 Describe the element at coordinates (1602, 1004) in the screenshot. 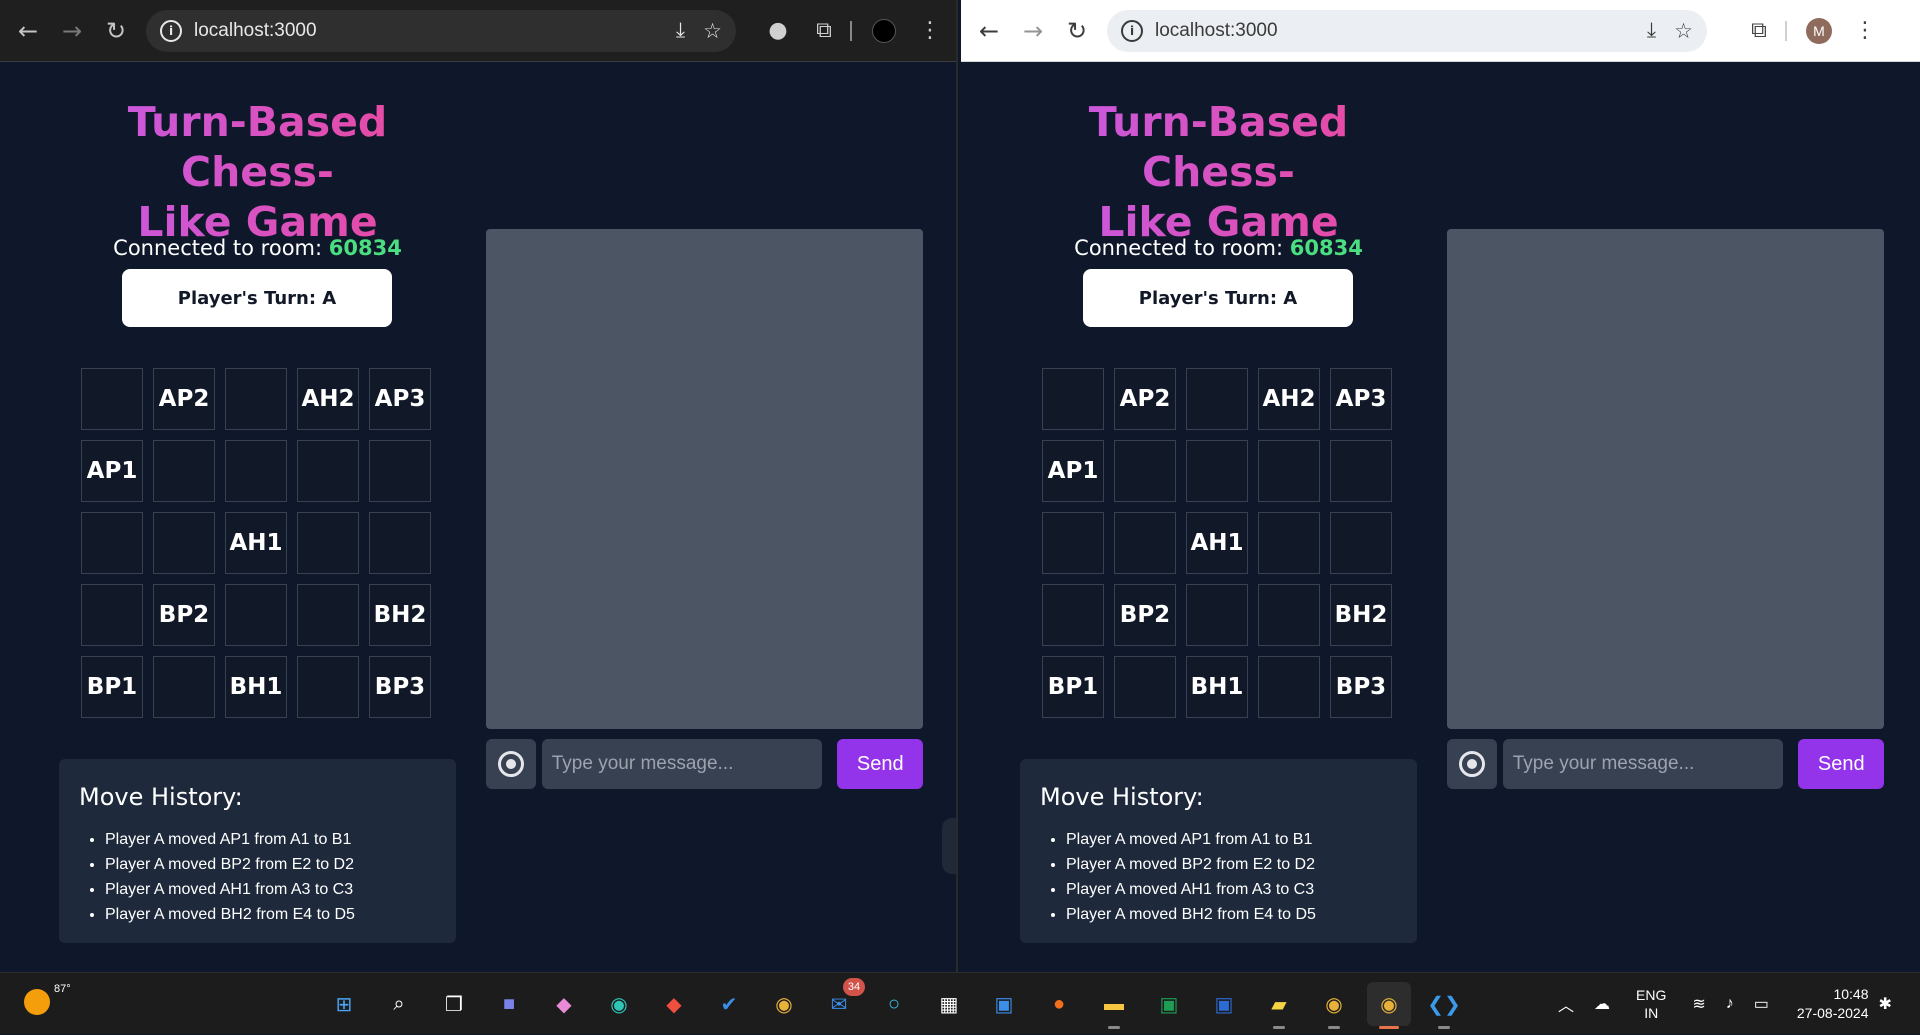

I see `cloud-icon: ☁` at that location.